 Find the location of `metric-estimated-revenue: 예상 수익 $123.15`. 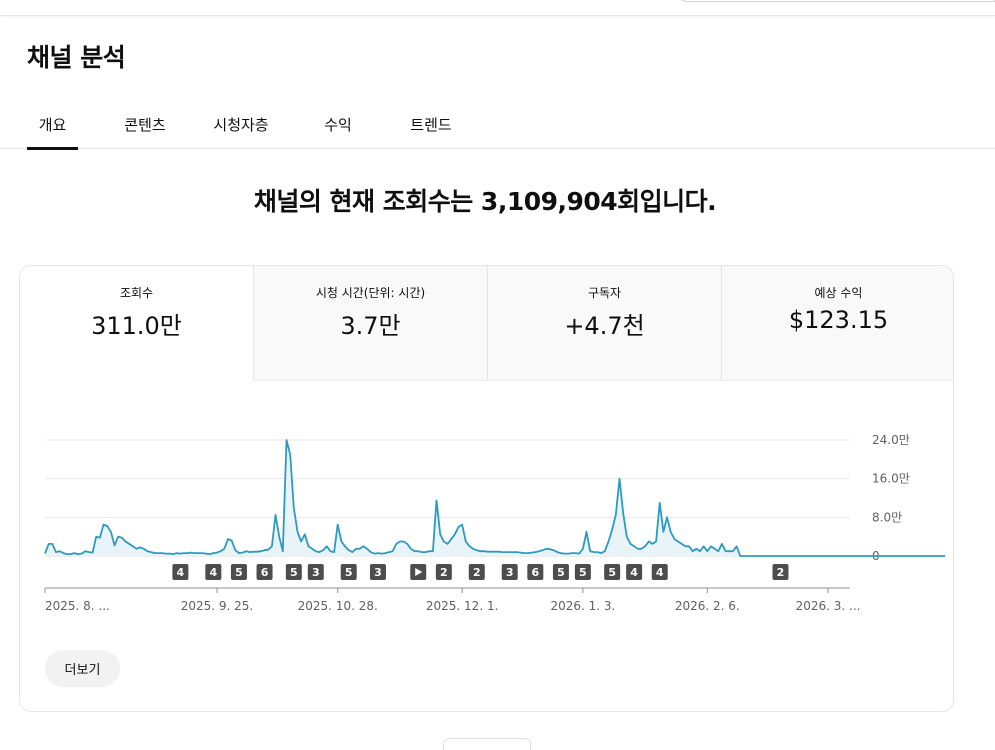

metric-estimated-revenue: 예상 수익 $123.15 is located at coordinates (837, 323).